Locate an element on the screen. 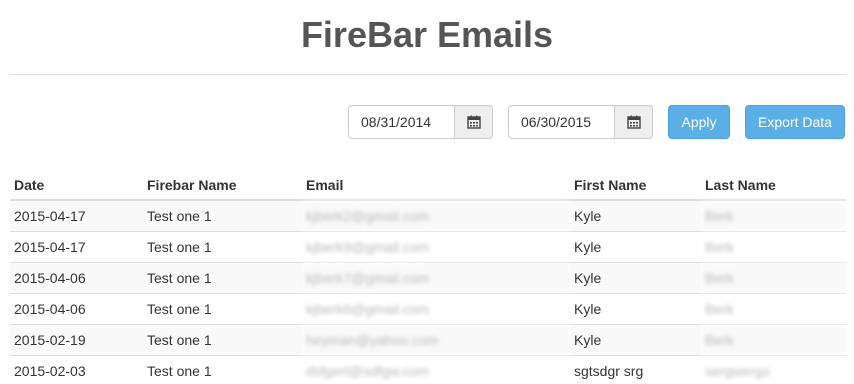  column-header-date: Date is located at coordinates (76, 184).